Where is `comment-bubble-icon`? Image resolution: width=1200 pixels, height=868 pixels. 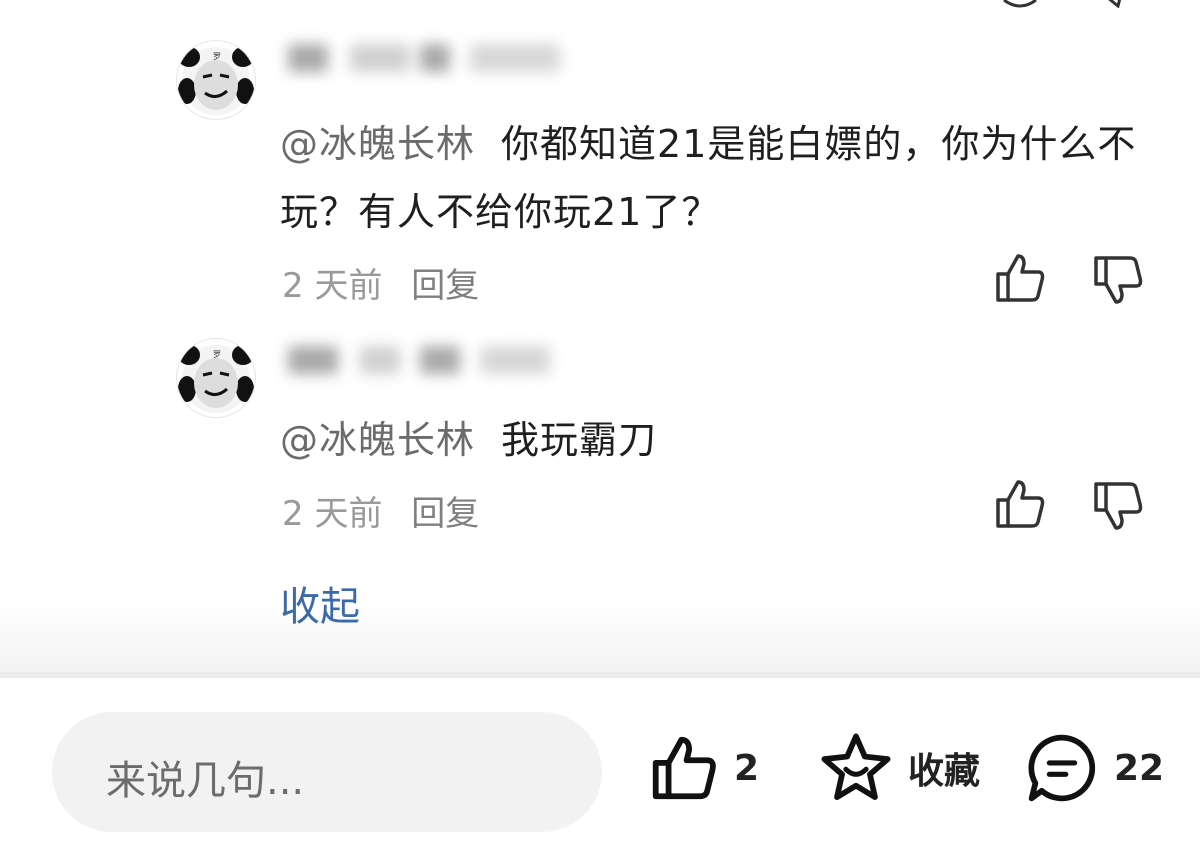
comment-bubble-icon is located at coordinates (1062, 768).